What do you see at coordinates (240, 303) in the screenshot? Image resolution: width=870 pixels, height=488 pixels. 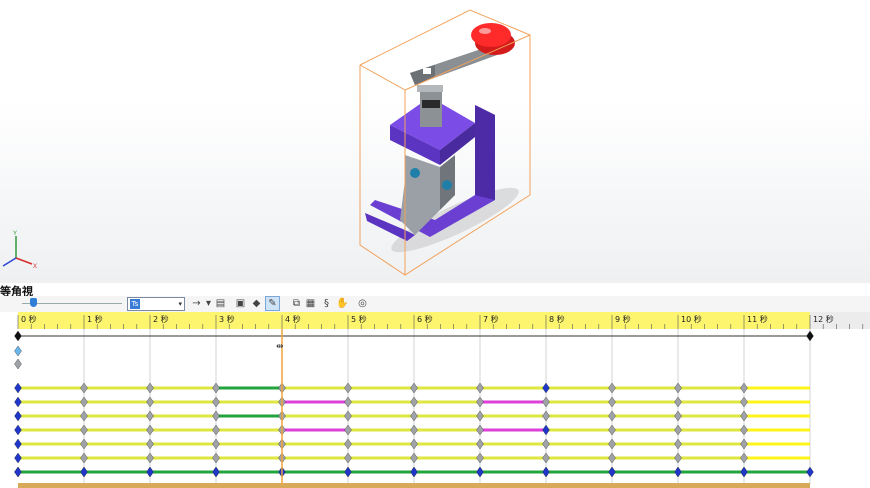 I see `gallery-icon: ▣` at bounding box center [240, 303].